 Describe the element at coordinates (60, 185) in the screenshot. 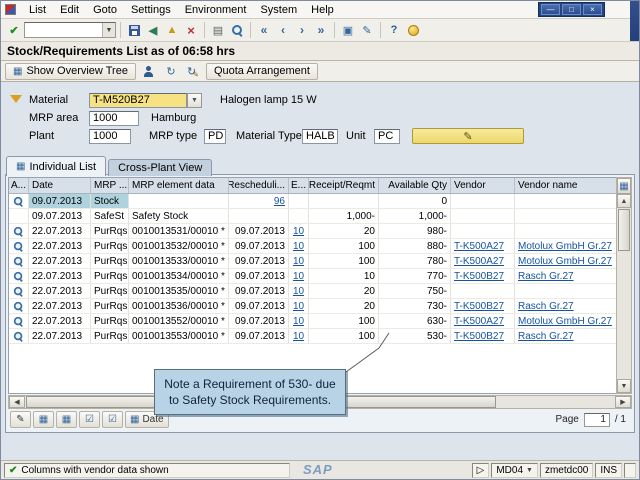

I see `header-date: Date` at that location.